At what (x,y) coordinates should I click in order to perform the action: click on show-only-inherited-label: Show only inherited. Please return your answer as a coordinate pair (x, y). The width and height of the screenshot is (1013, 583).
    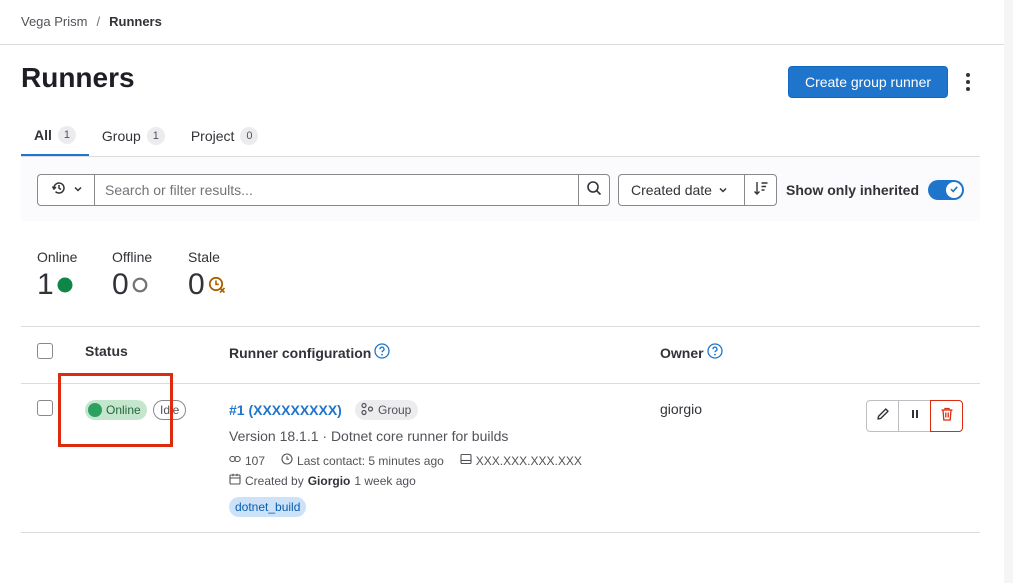
    Looking at the image, I should click on (853, 190).